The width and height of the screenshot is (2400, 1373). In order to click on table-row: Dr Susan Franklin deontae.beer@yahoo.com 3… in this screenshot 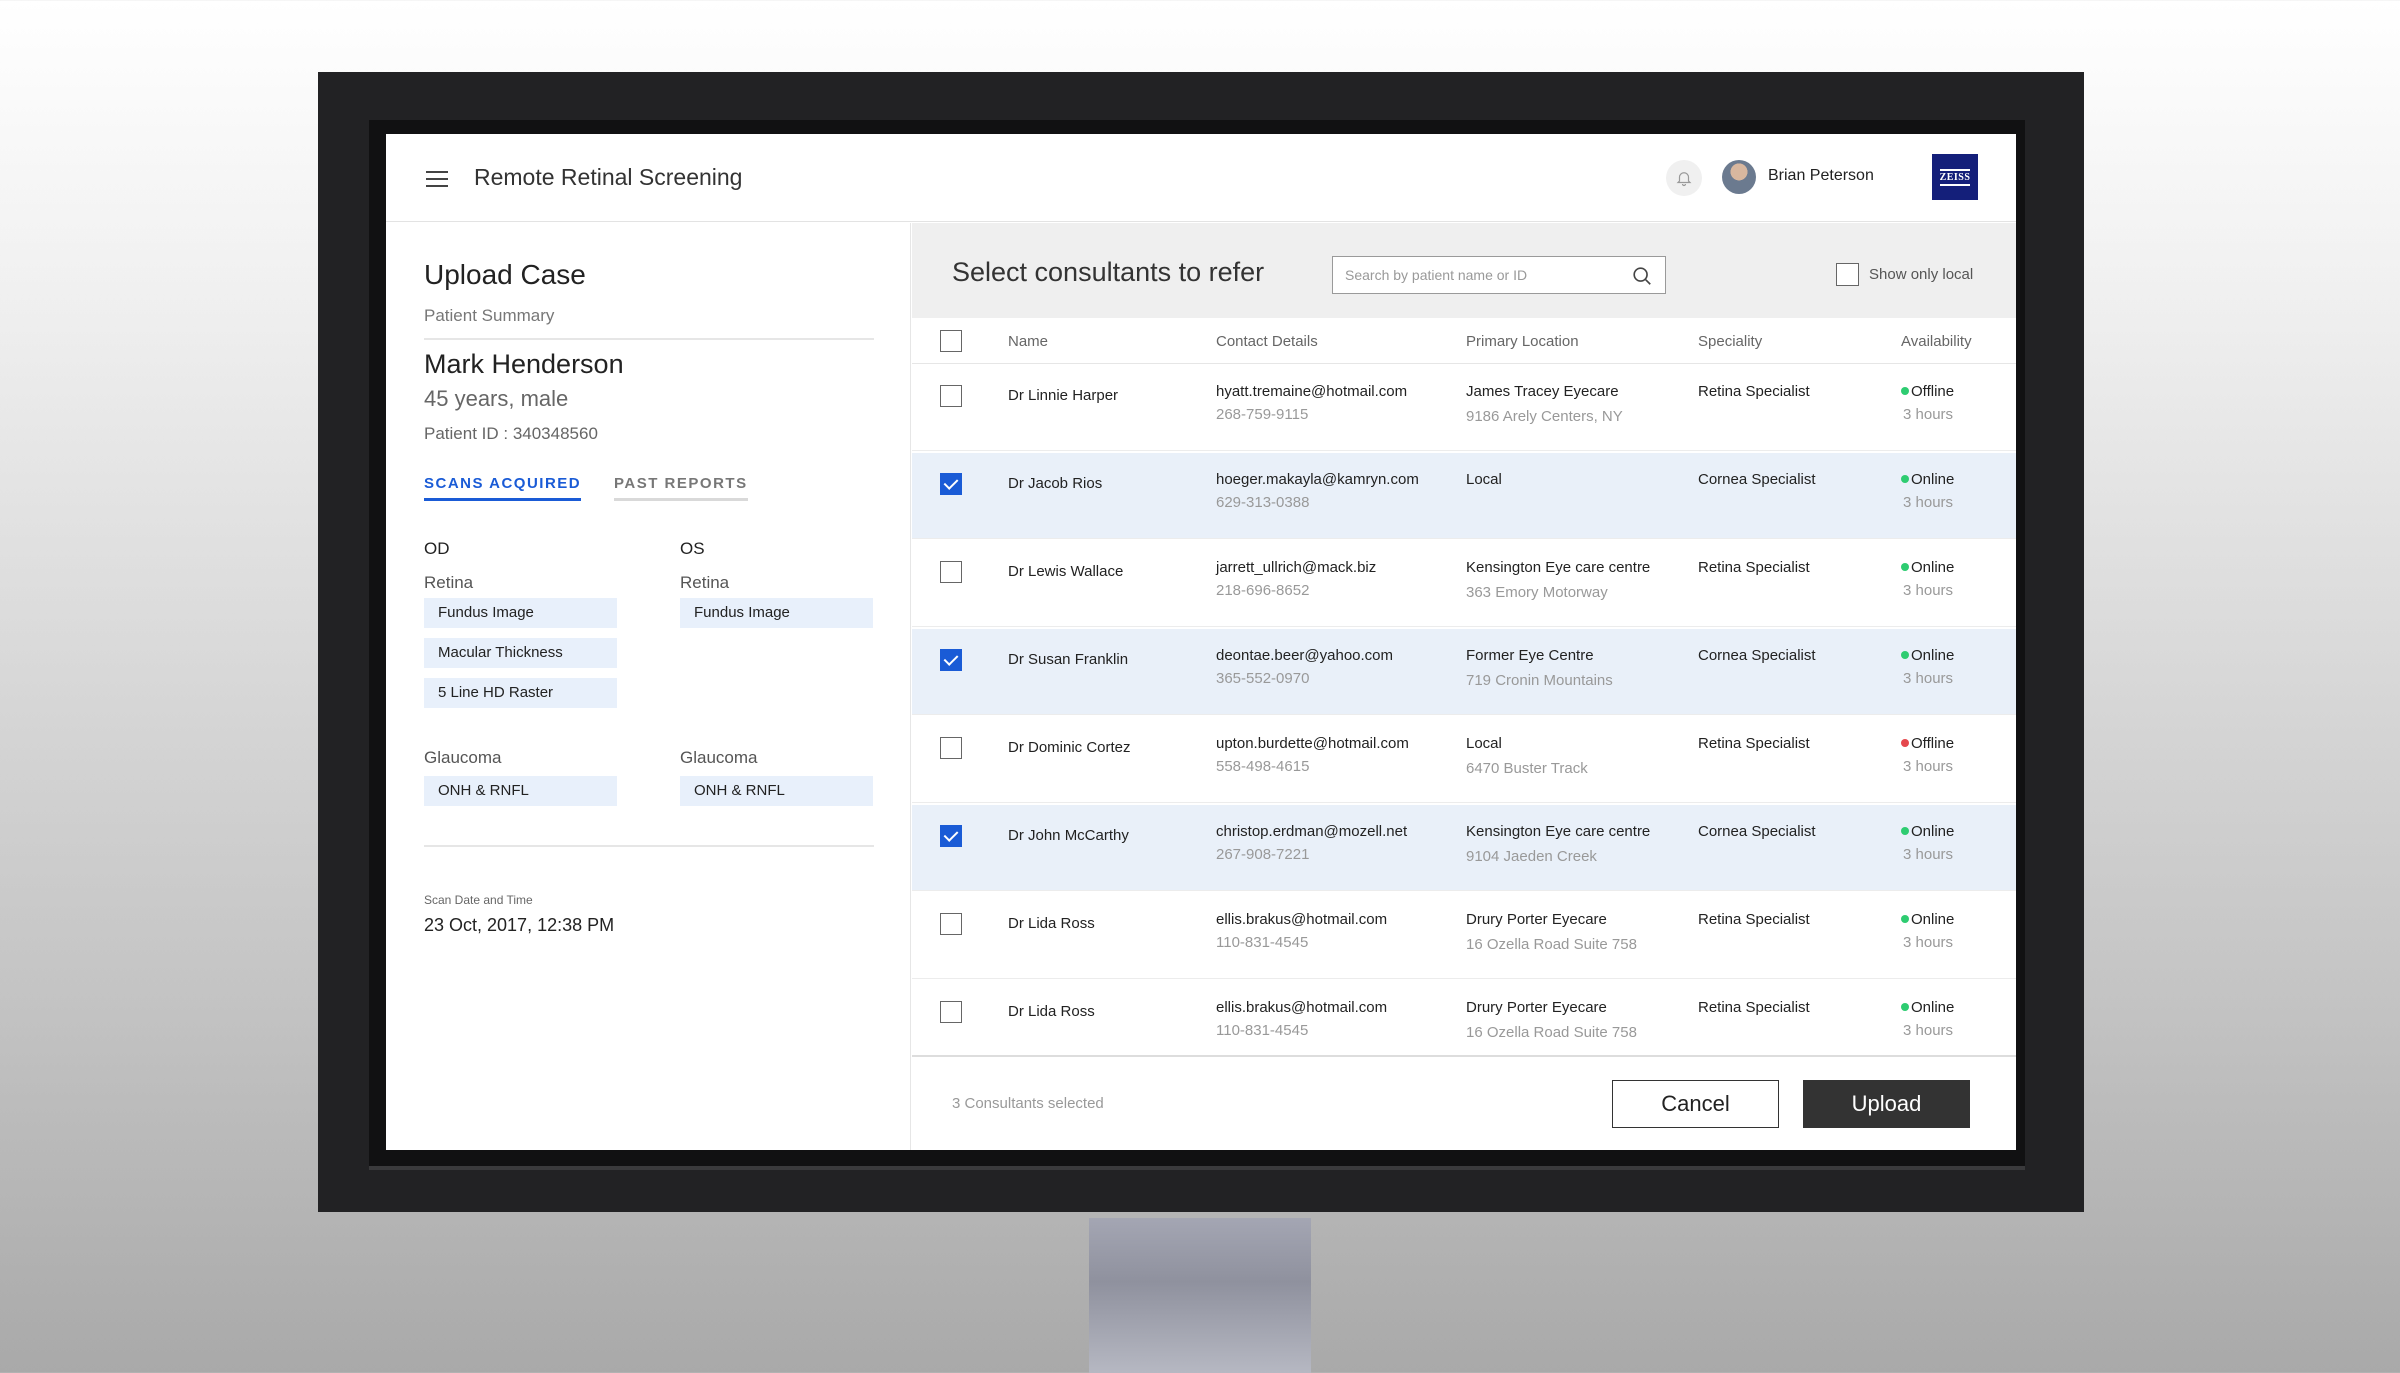, I will do `click(1464, 672)`.